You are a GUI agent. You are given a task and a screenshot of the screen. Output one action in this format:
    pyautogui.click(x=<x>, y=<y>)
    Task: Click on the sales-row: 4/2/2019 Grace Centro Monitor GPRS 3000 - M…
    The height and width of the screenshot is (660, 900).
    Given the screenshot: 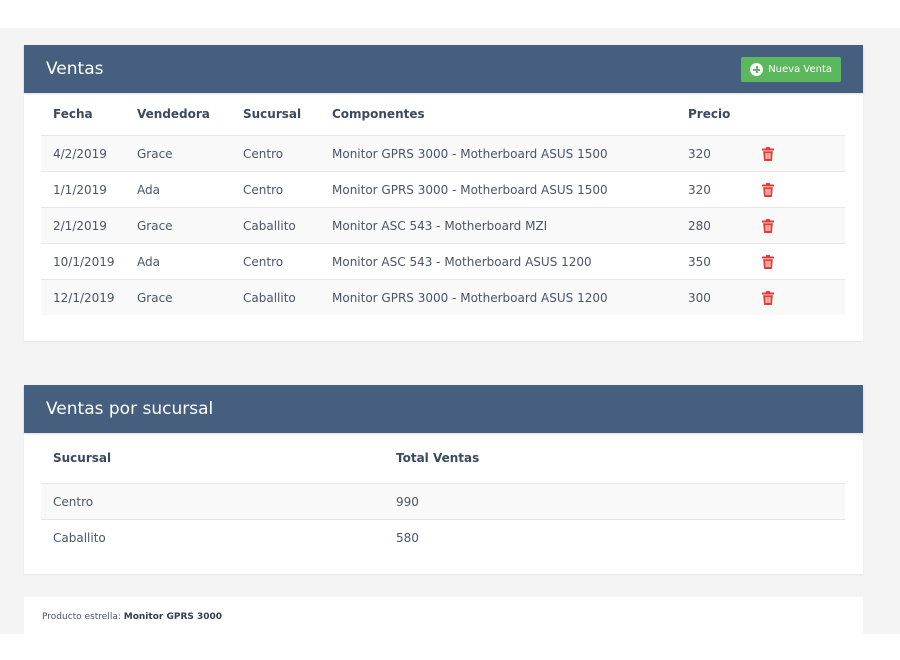 What is the action you would take?
    pyautogui.click(x=443, y=153)
    